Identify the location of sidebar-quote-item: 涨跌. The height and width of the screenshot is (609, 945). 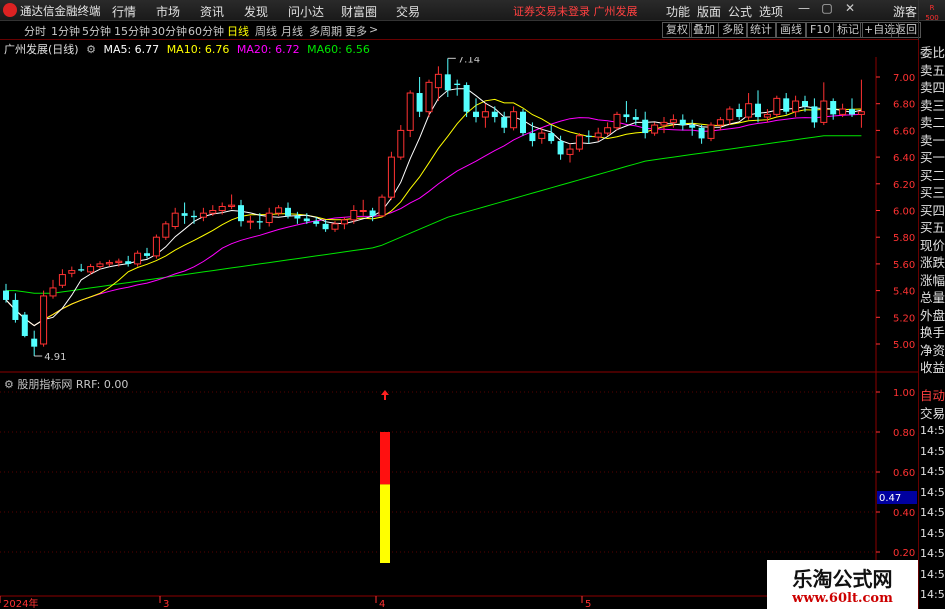
(932, 261).